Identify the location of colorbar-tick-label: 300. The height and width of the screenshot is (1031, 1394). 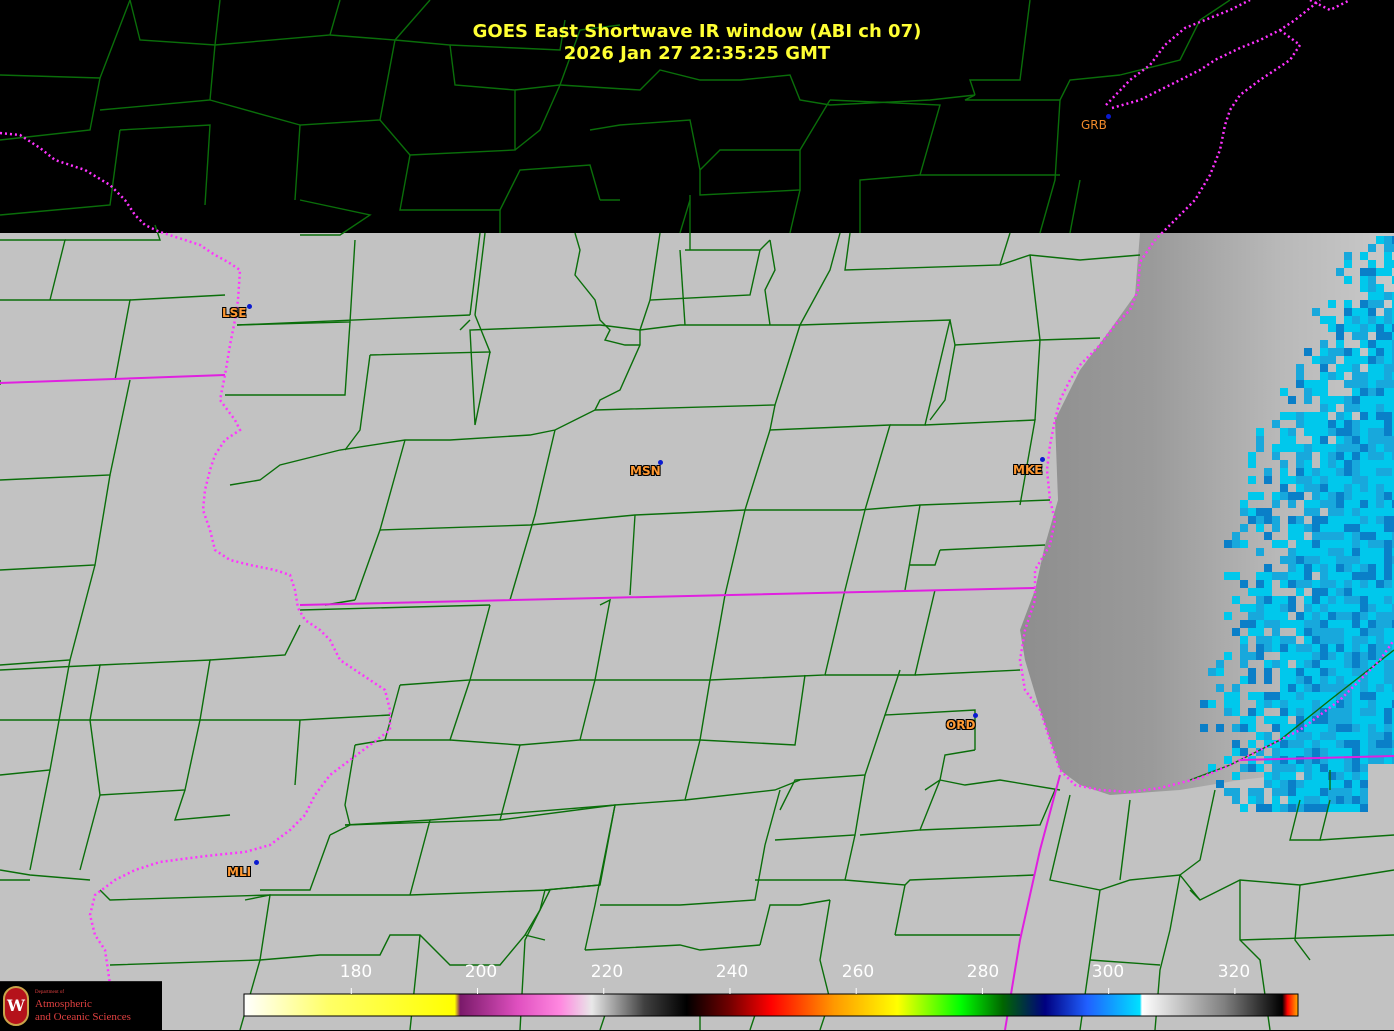
(1108, 972).